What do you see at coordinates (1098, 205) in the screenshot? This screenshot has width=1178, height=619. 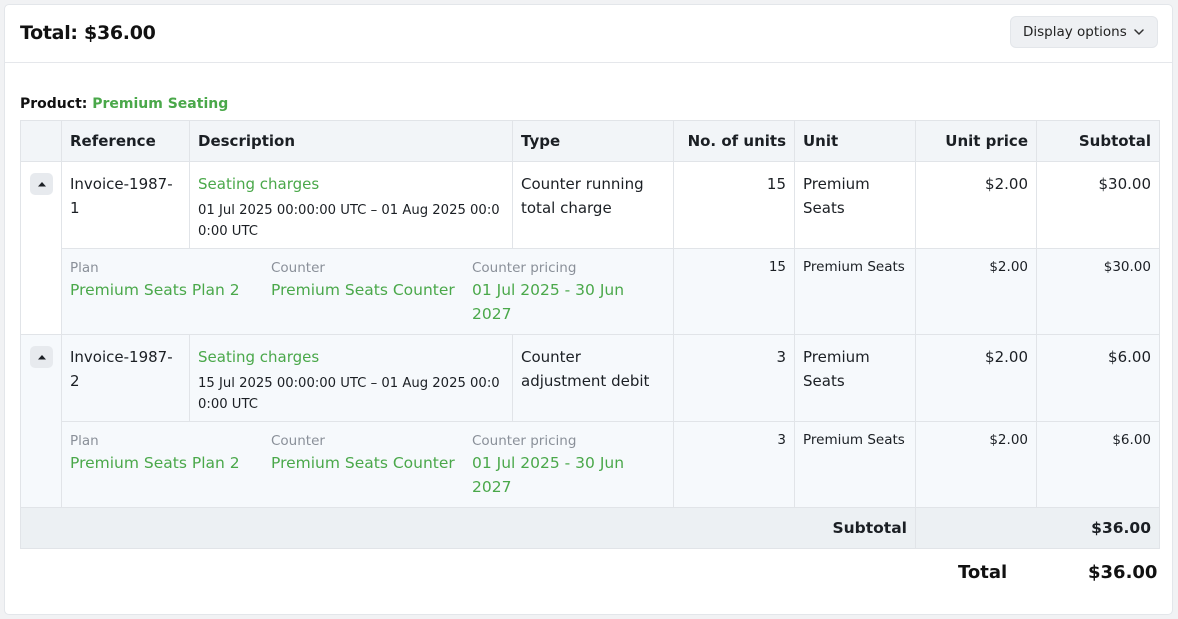 I see `subtotal-cell: $30.00` at bounding box center [1098, 205].